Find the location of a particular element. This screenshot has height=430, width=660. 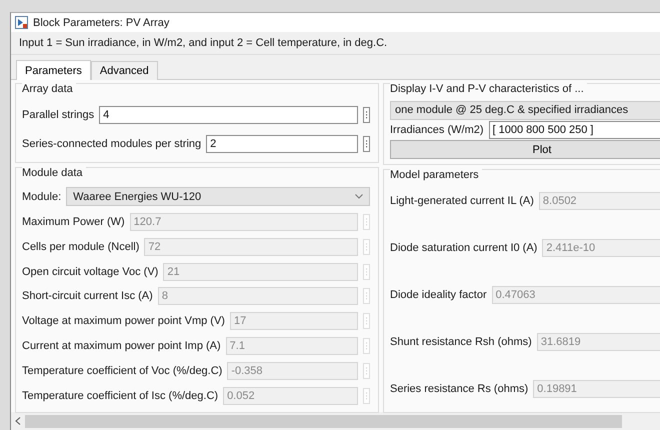

field-label: Series-connected modules per string is located at coordinates (112, 144).